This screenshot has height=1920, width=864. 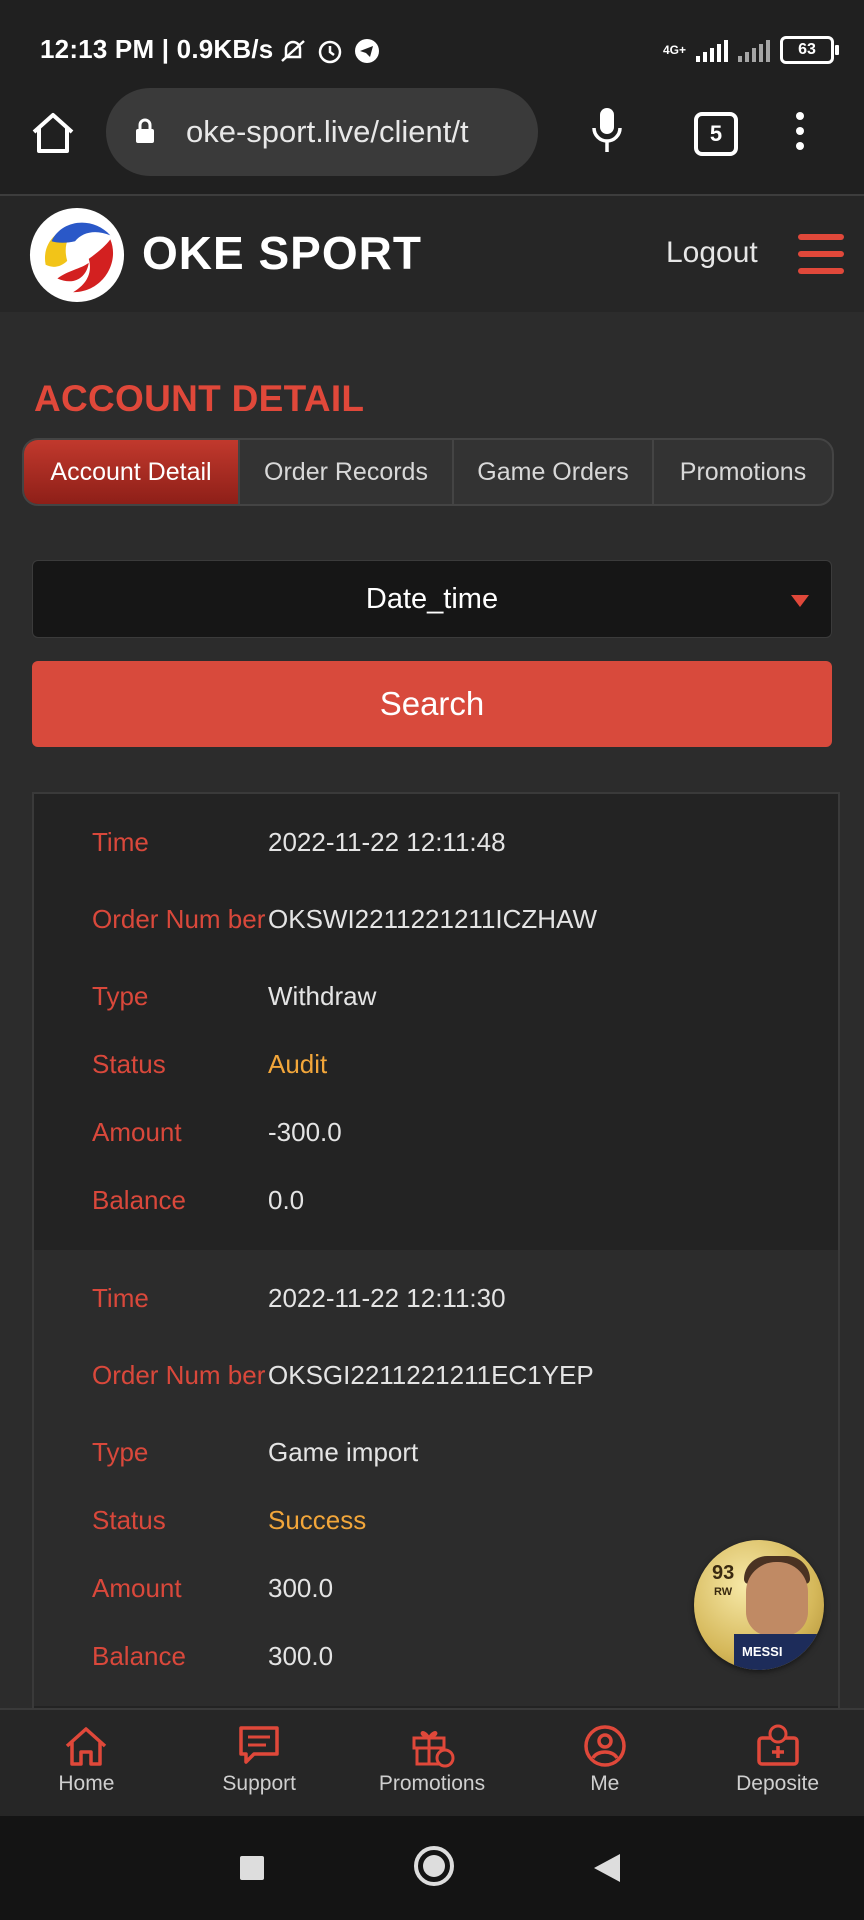 I want to click on home-icon, so click(x=86, y=1746).